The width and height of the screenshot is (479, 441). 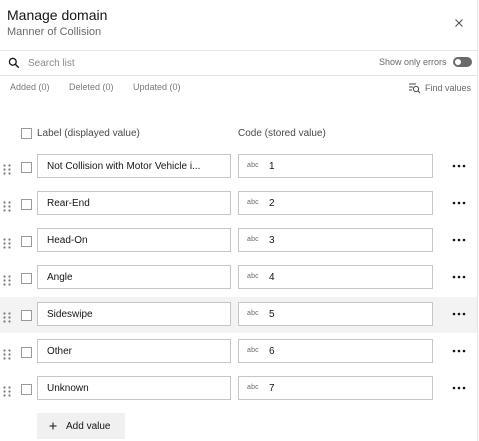 I want to click on close-icon, so click(x=459, y=23).